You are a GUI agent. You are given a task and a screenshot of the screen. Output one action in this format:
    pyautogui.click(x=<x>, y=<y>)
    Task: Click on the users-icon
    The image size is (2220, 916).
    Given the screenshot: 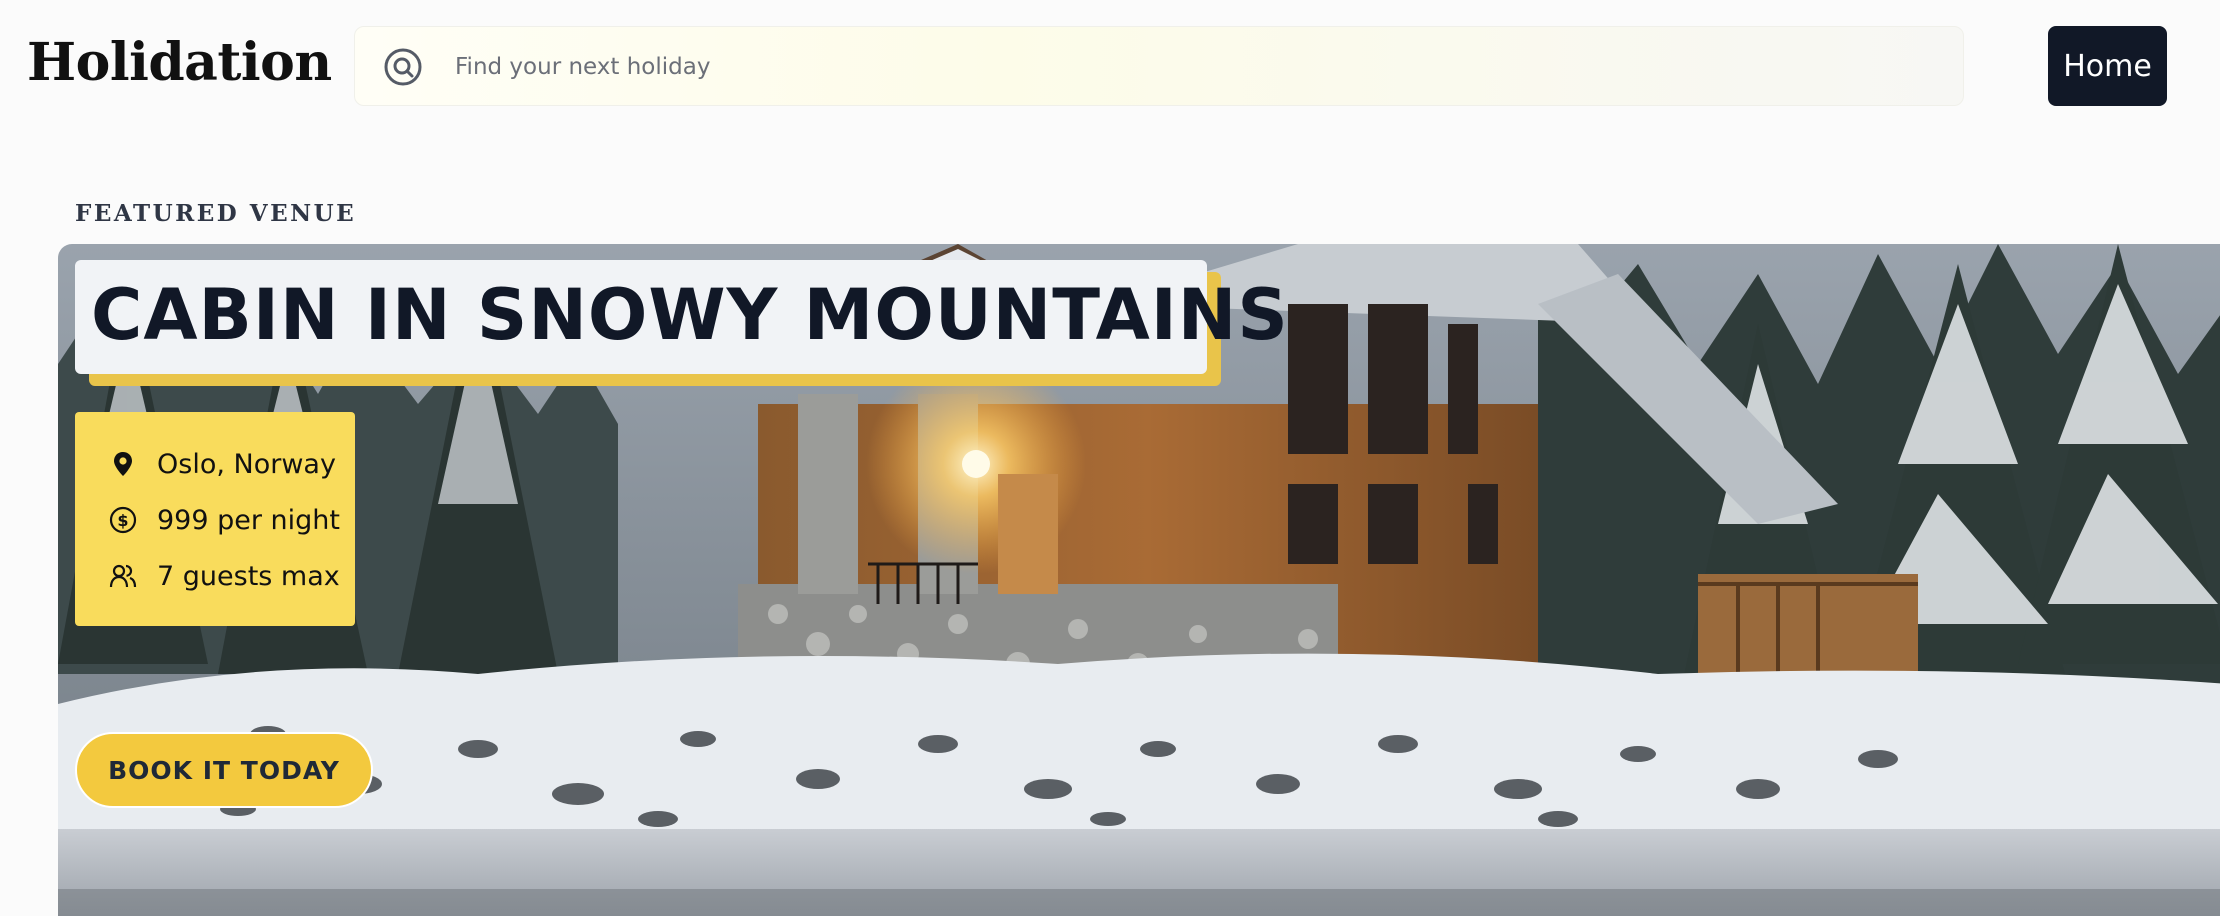 What is the action you would take?
    pyautogui.click(x=123, y=576)
    